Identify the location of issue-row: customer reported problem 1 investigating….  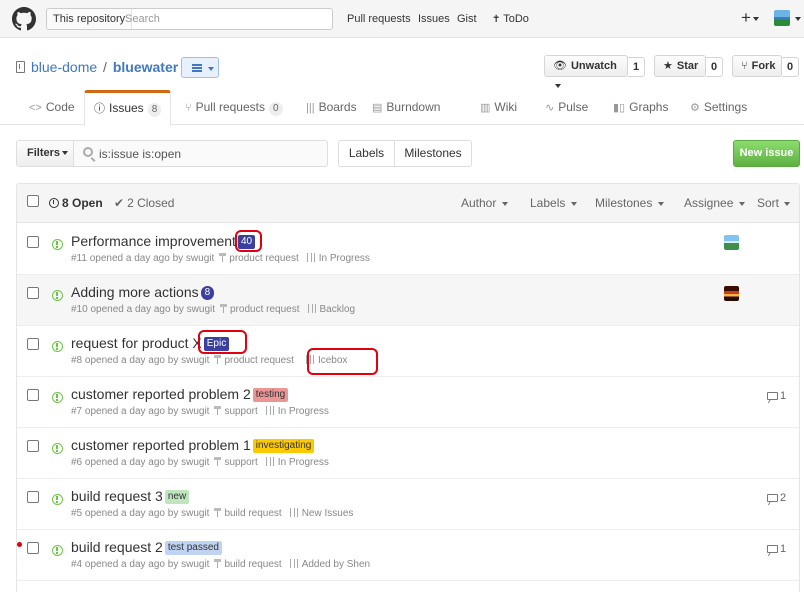
(408, 453).